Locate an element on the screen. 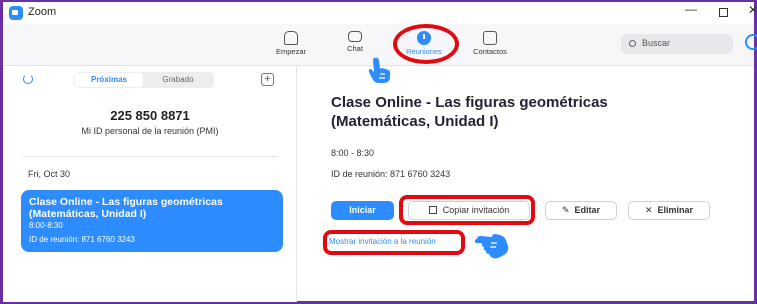 Image resolution: width=757 pixels, height=304 pixels. tab-chat: Chat is located at coordinates (355, 42).